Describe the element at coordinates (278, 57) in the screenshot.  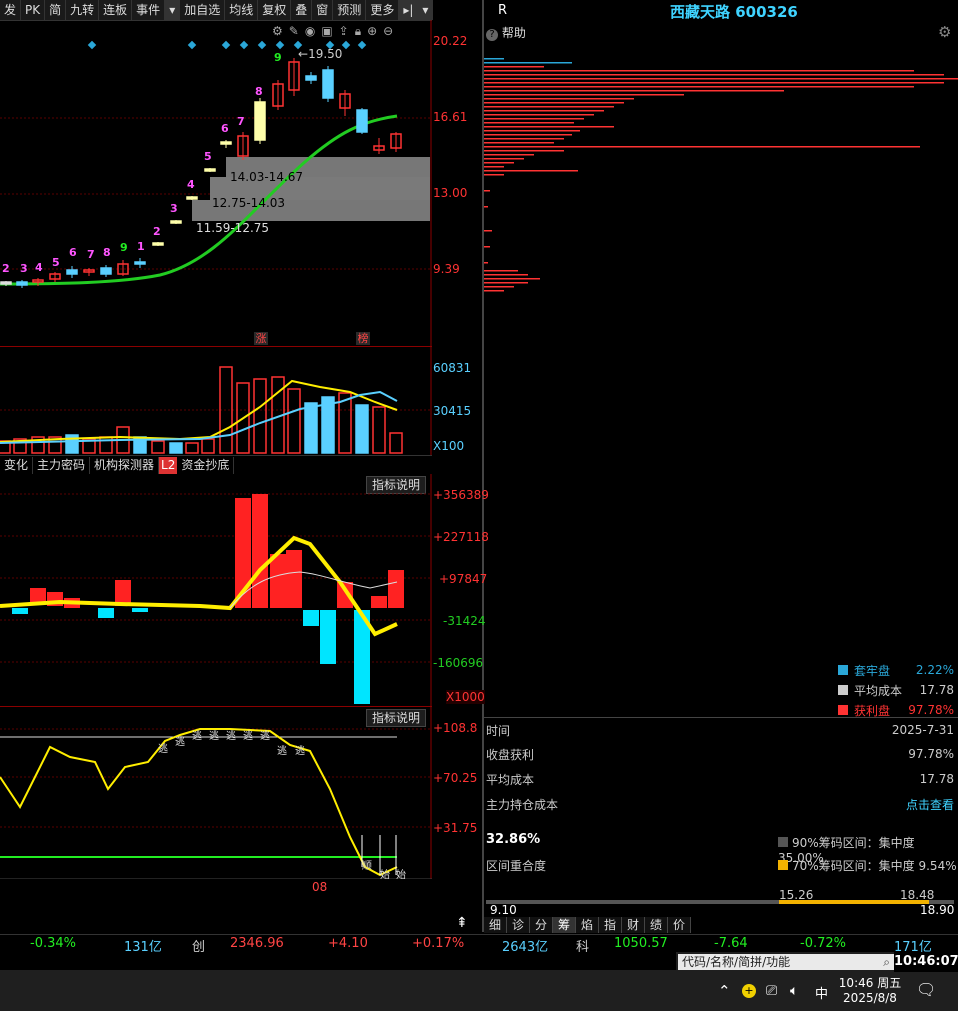
I see `td-count-label: 9` at that location.